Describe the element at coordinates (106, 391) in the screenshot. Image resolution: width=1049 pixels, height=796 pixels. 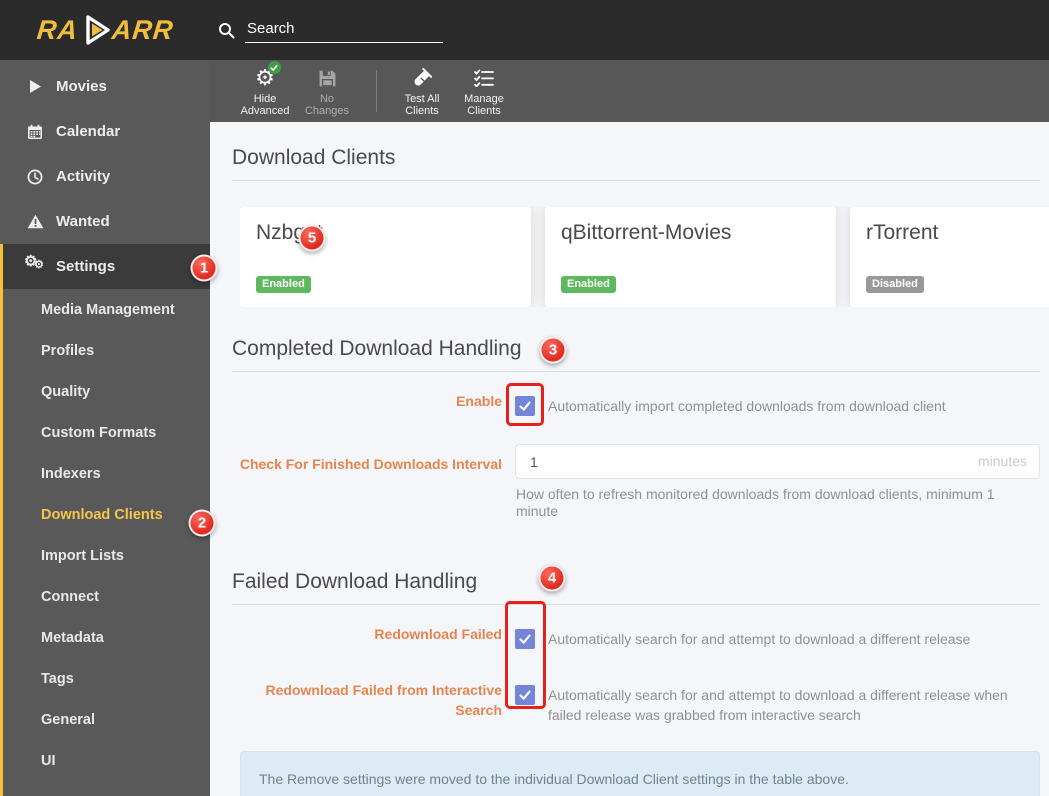
I see `sidebar-item-quality: Quality` at that location.